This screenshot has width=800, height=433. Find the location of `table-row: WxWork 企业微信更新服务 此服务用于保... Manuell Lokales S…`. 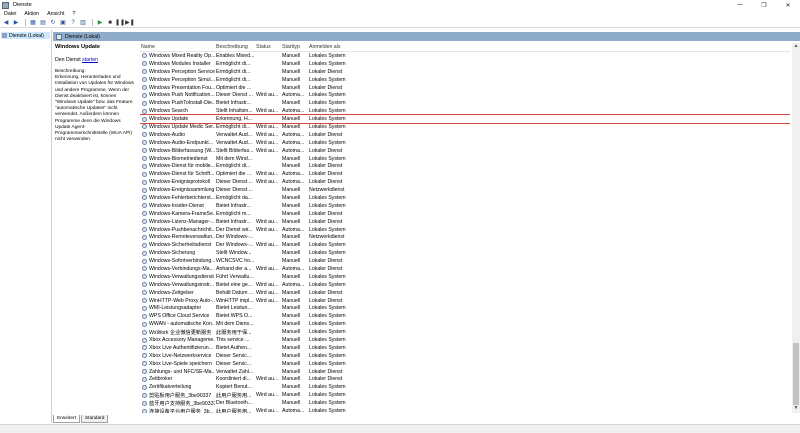

table-row: WxWork 企业微信更新服务 此服务用于保... Manuell Lokales S… is located at coordinates (465, 332).